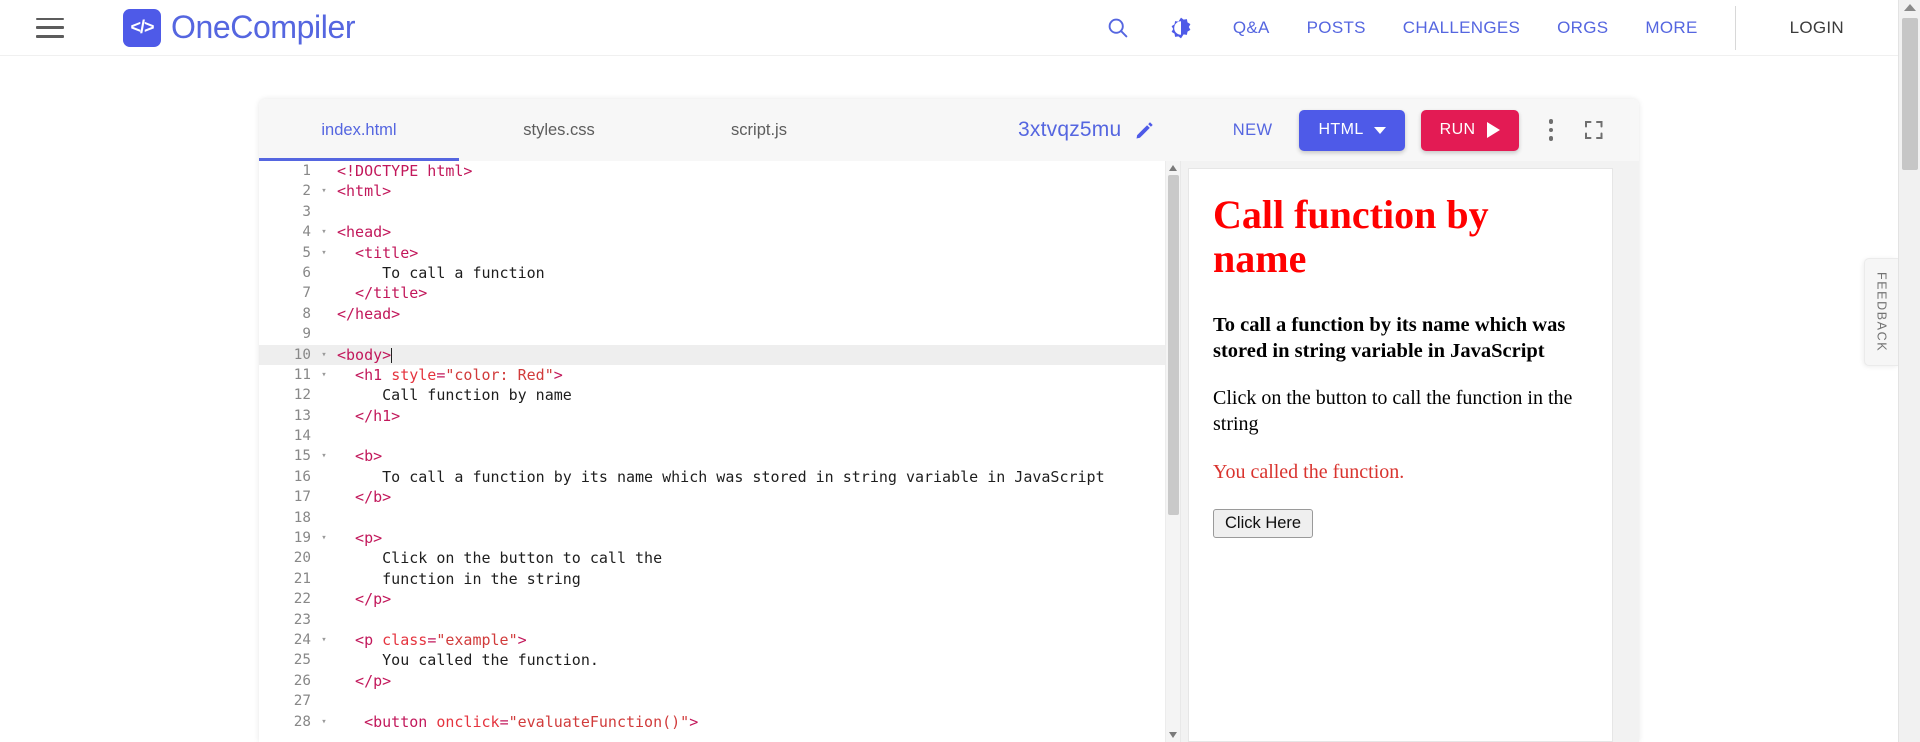 Image resolution: width=1920 pixels, height=742 pixels. I want to click on code-token: >, so click(522, 639).